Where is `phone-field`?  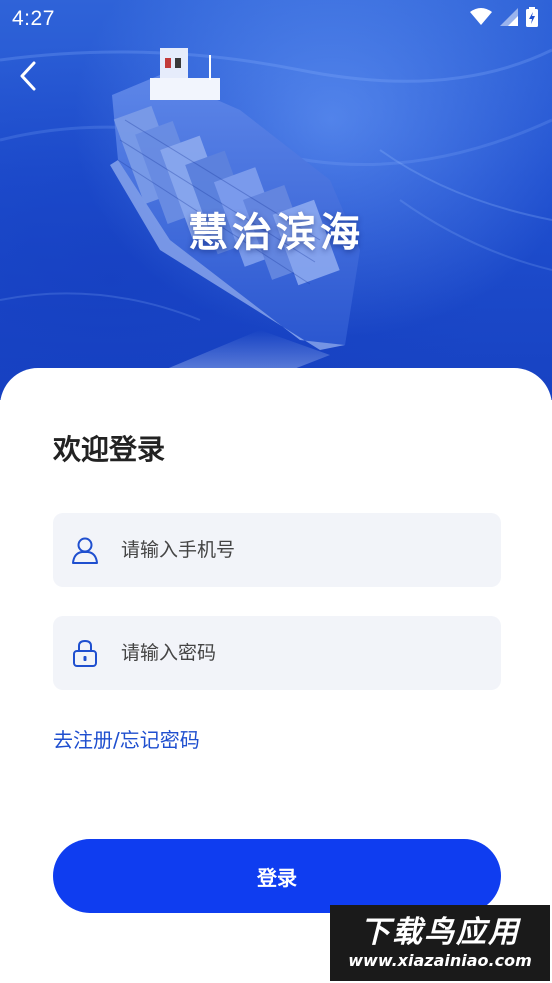
phone-field is located at coordinates (277, 550).